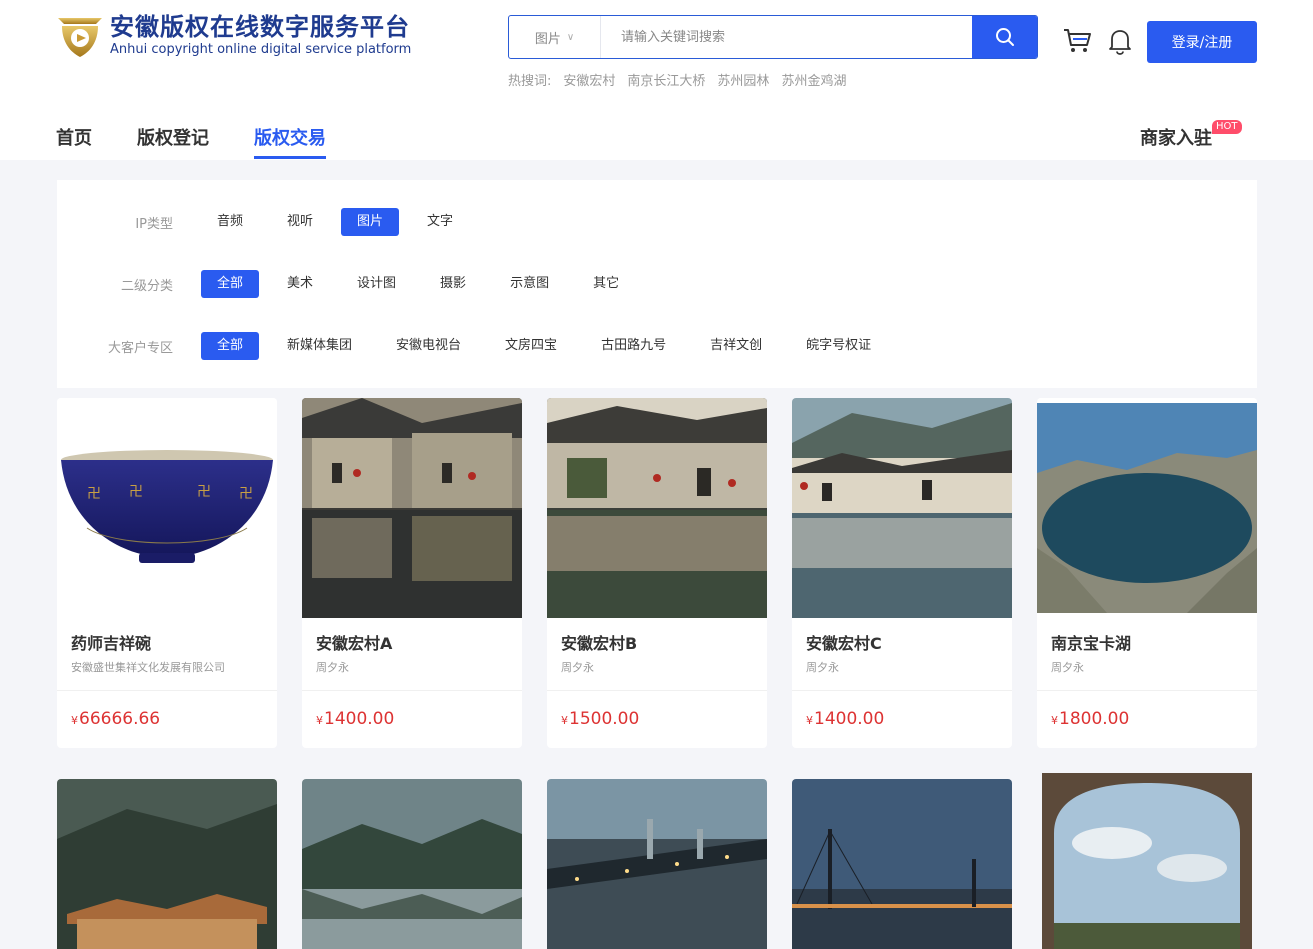 Image resolution: width=1313 pixels, height=949 pixels. Describe the element at coordinates (440, 222) in the screenshot. I see `filter-option: 文字` at that location.